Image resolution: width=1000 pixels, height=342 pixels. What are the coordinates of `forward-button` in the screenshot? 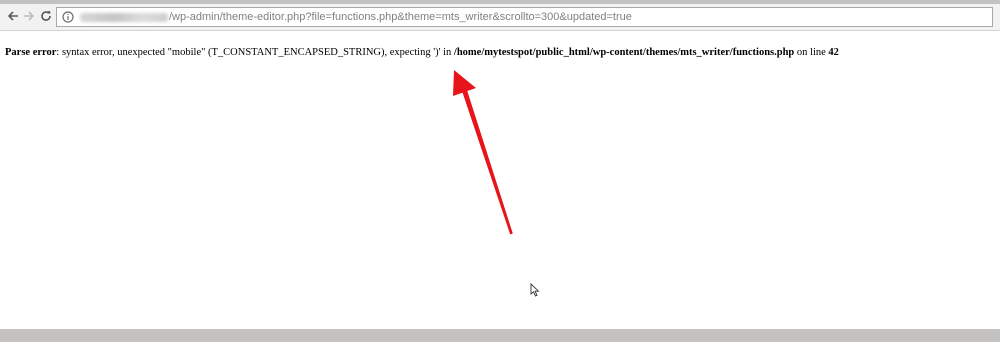 It's located at (29, 16).